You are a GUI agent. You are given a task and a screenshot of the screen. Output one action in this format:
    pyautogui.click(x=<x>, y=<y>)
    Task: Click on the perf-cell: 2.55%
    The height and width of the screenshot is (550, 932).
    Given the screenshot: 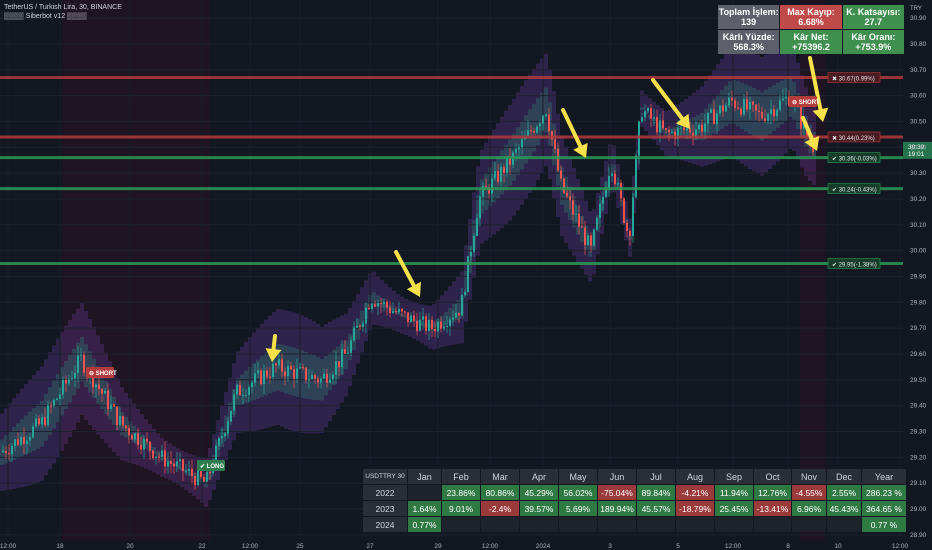 What is the action you would take?
    pyautogui.click(x=844, y=492)
    